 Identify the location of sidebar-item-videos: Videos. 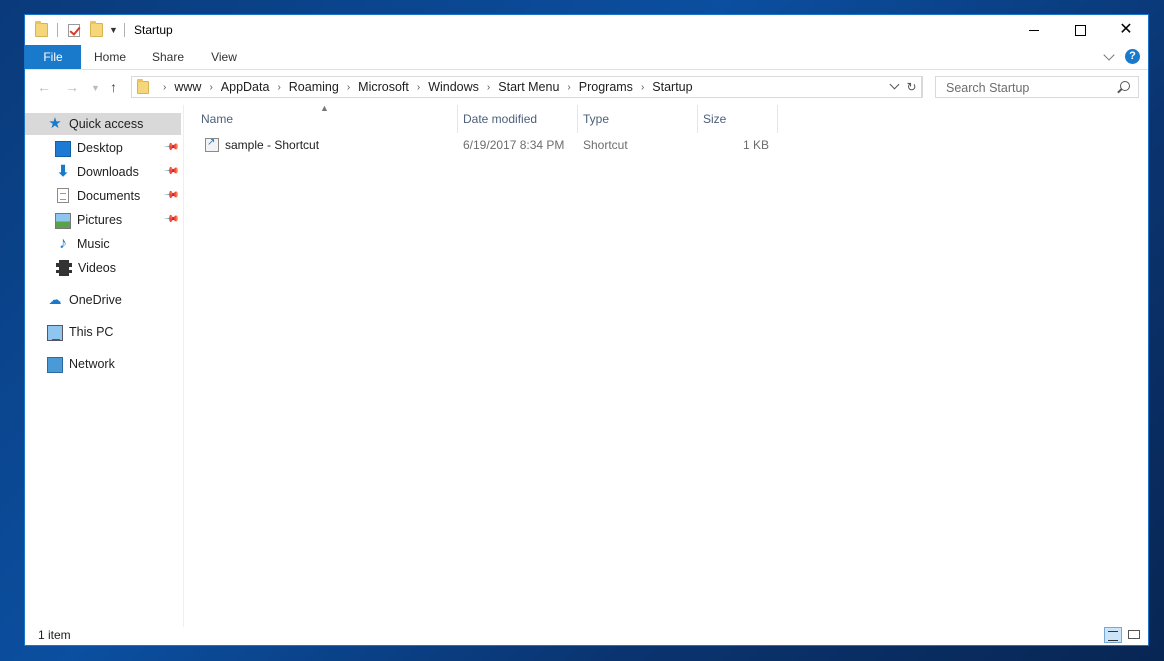
(103, 268).